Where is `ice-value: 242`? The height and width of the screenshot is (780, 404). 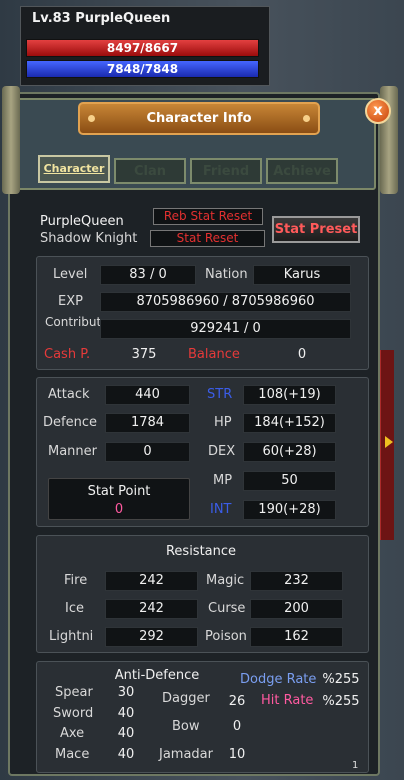
ice-value: 242 is located at coordinates (151, 609).